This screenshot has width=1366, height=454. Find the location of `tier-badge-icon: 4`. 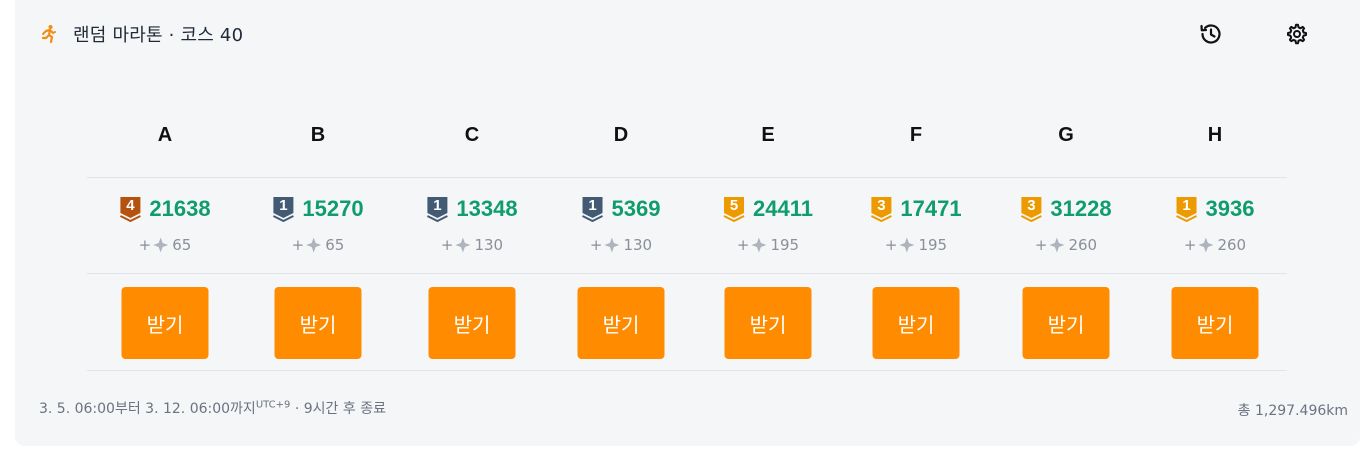

tier-badge-icon: 4 is located at coordinates (130, 209).